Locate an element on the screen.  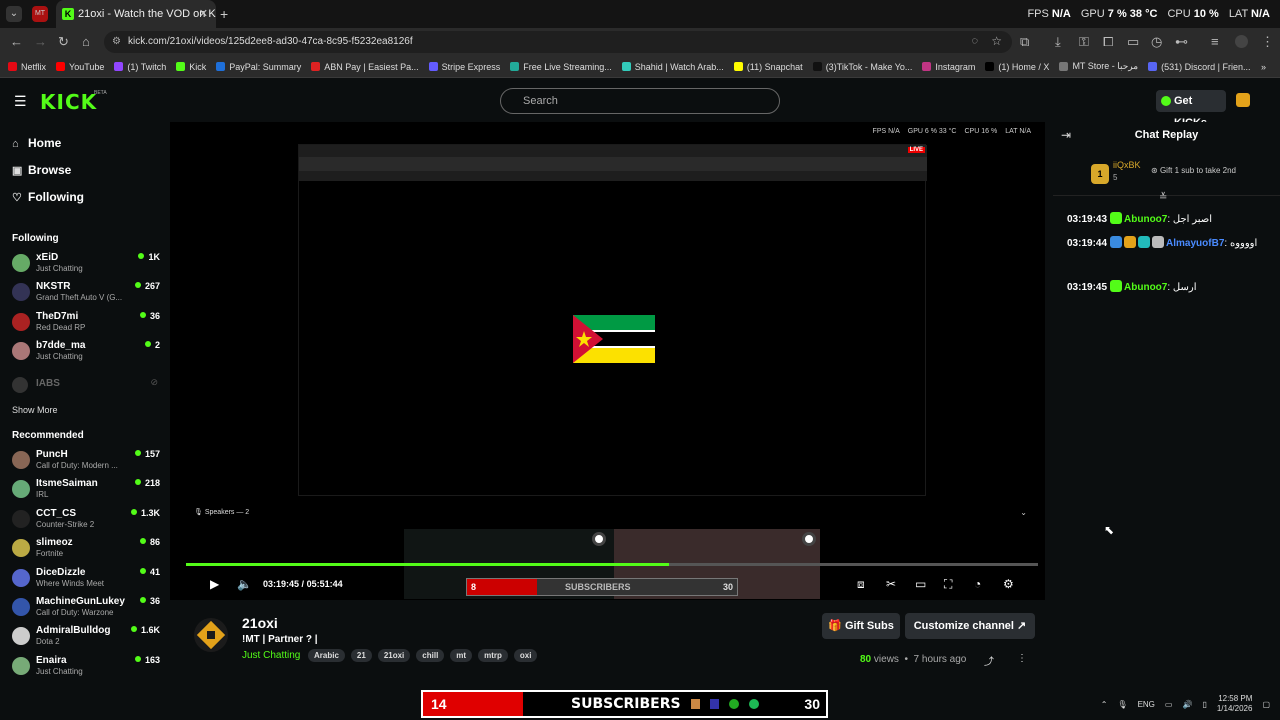
chevron-up-icon: ⌃ is located at coordinates (1104, 704).